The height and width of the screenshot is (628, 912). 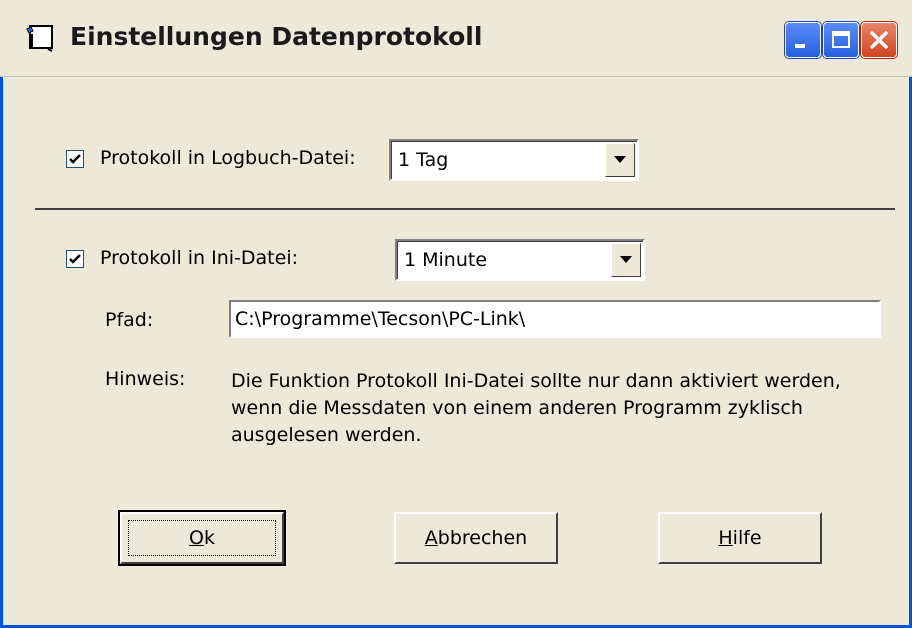 What do you see at coordinates (196, 538) in the screenshot?
I see `ok-mnemonic: O` at bounding box center [196, 538].